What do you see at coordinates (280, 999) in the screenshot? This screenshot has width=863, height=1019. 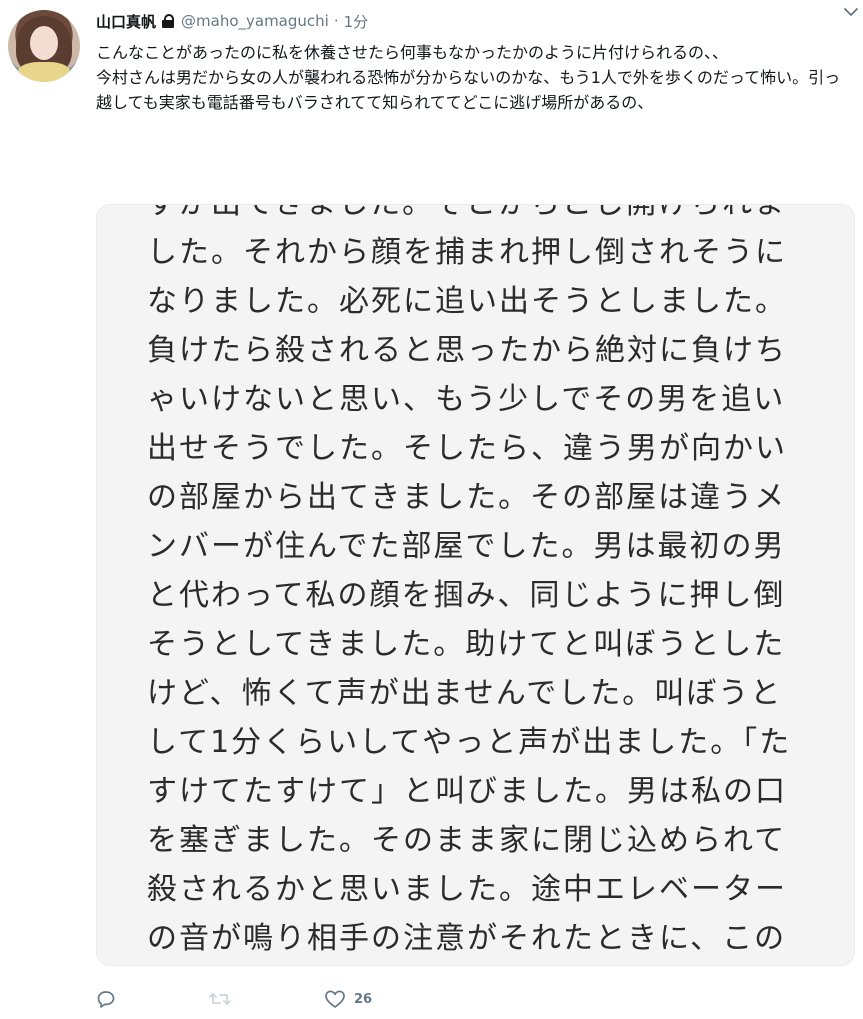 I see `tweet-actions: 26` at bounding box center [280, 999].